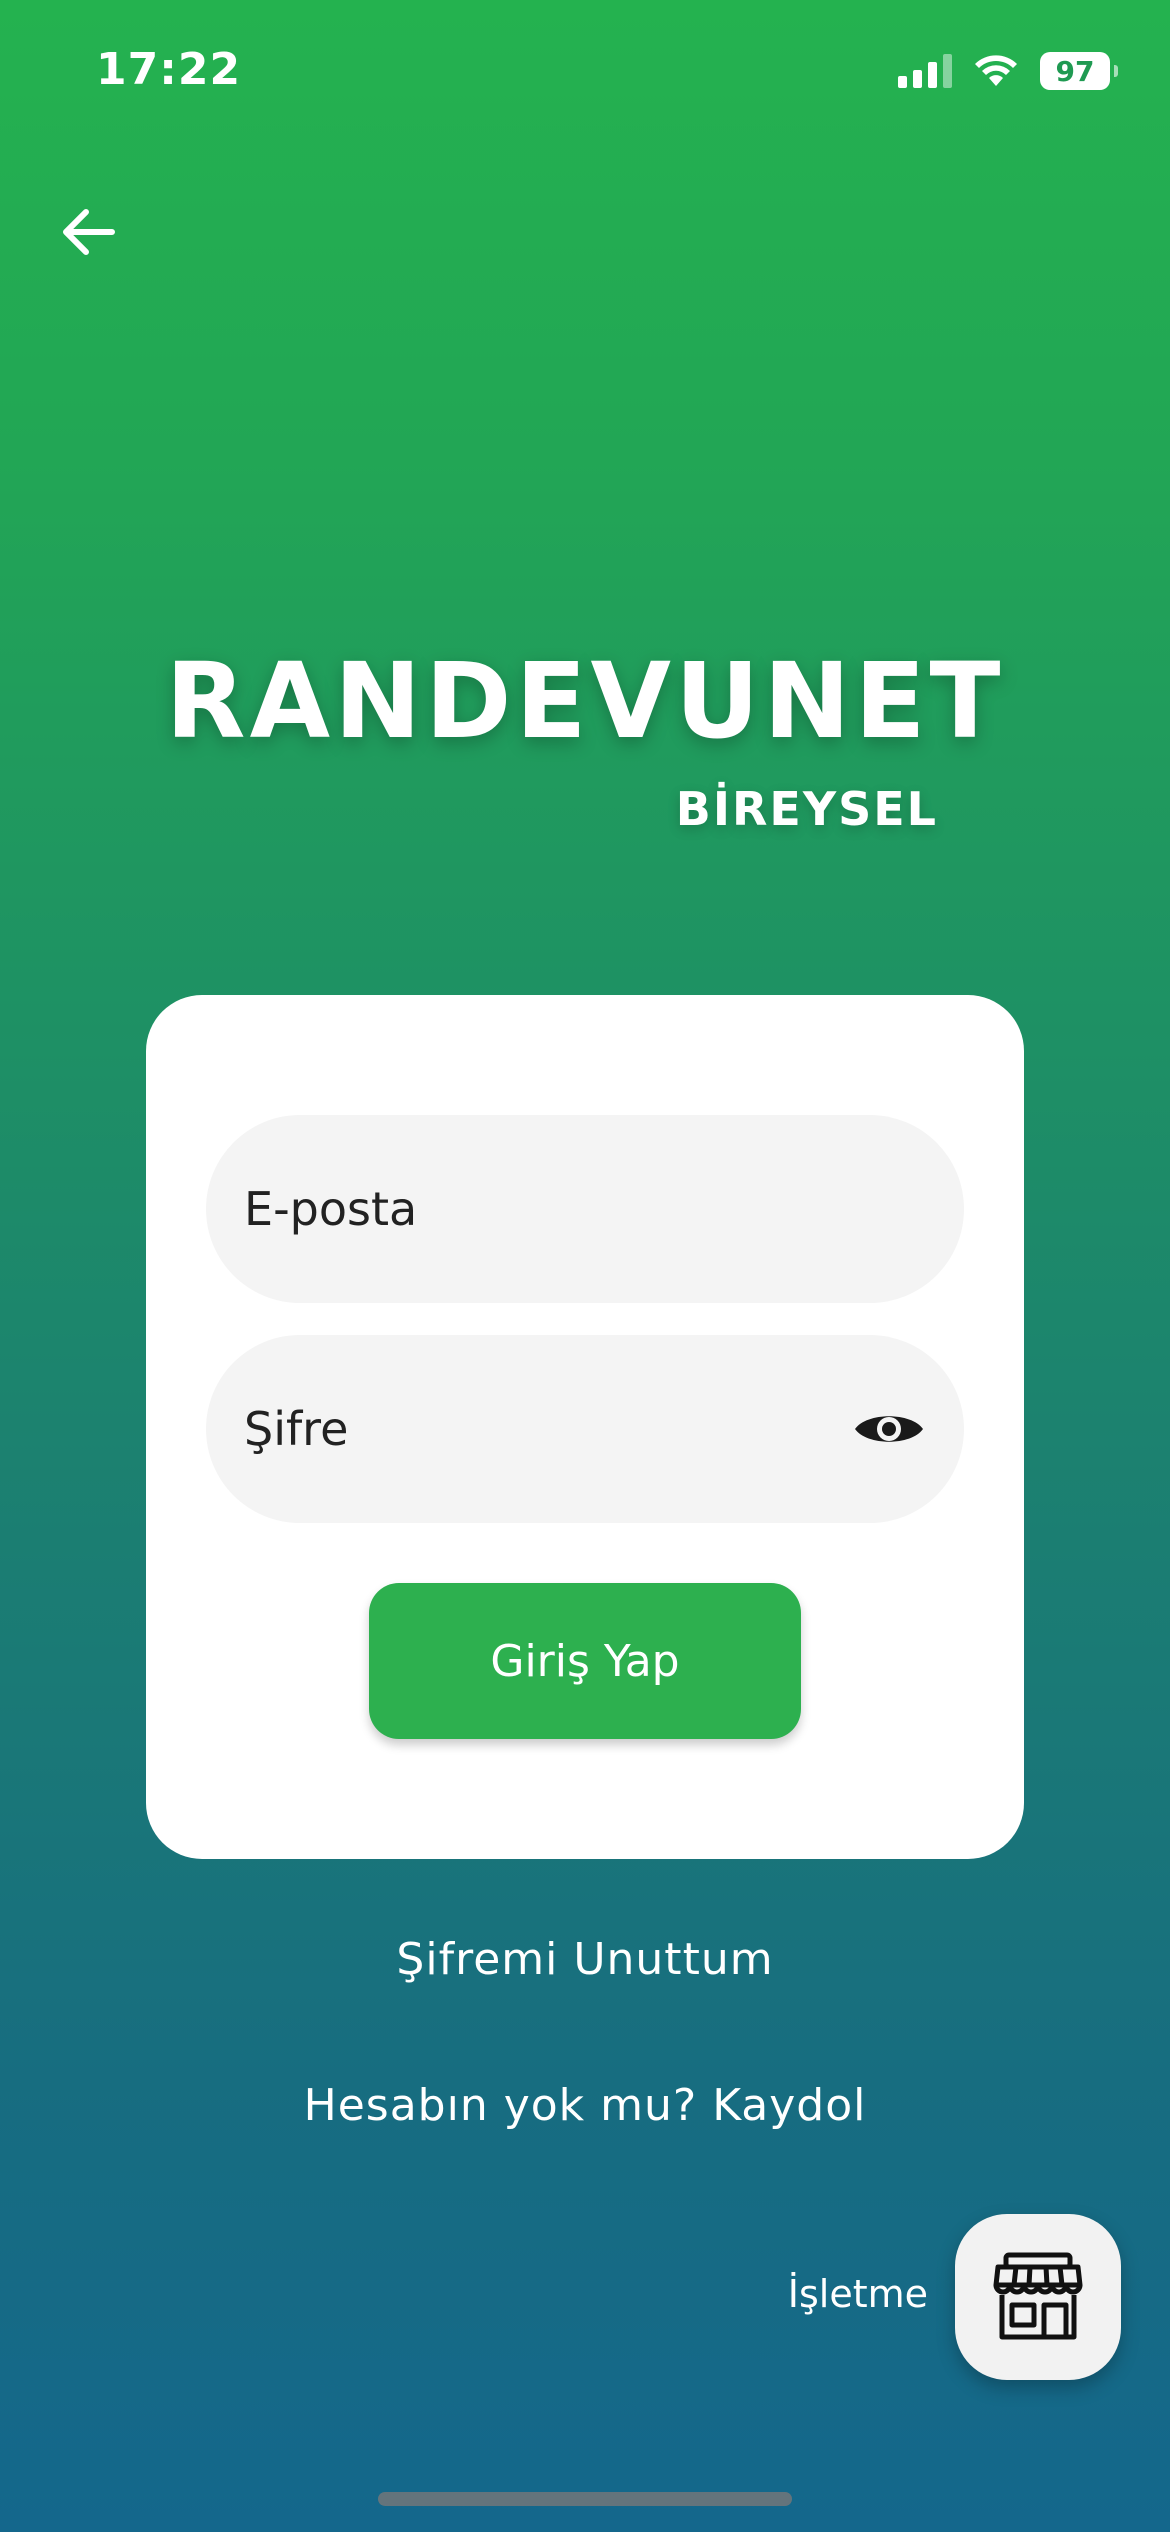 The width and height of the screenshot is (1170, 2532). What do you see at coordinates (585, 701) in the screenshot?
I see `brand-title: RANDEVUNET` at bounding box center [585, 701].